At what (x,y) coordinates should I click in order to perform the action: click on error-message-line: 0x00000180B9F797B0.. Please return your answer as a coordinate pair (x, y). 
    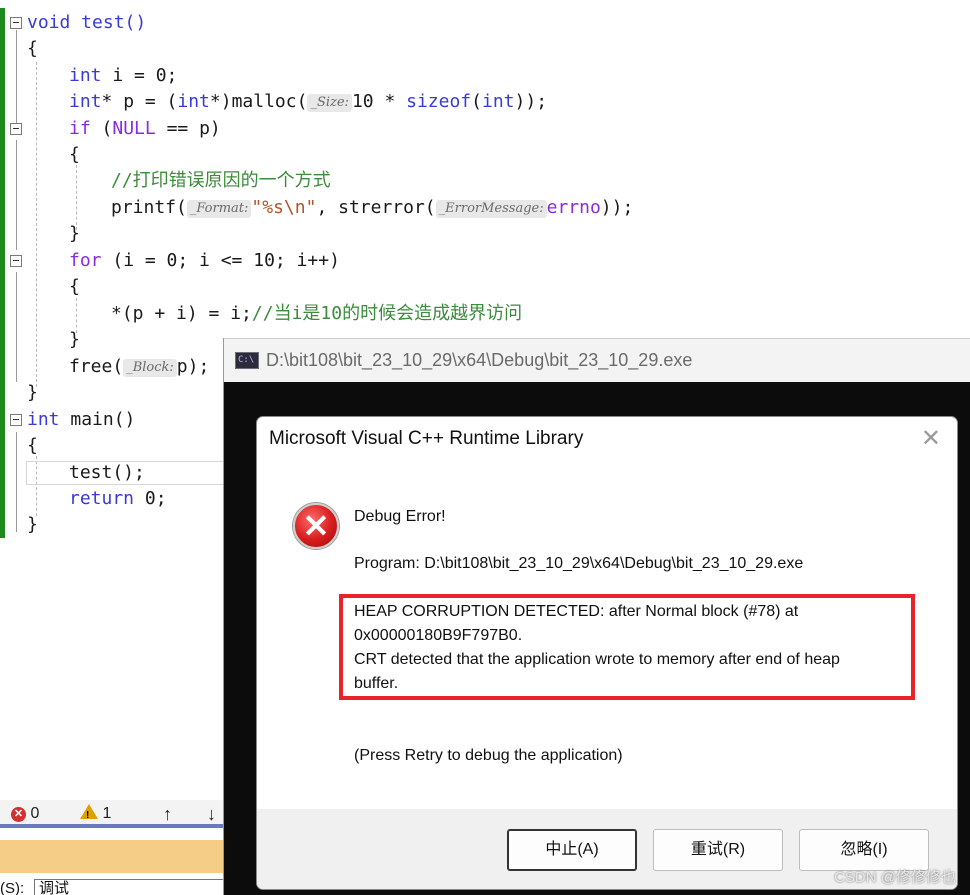
    Looking at the image, I should click on (438, 635).